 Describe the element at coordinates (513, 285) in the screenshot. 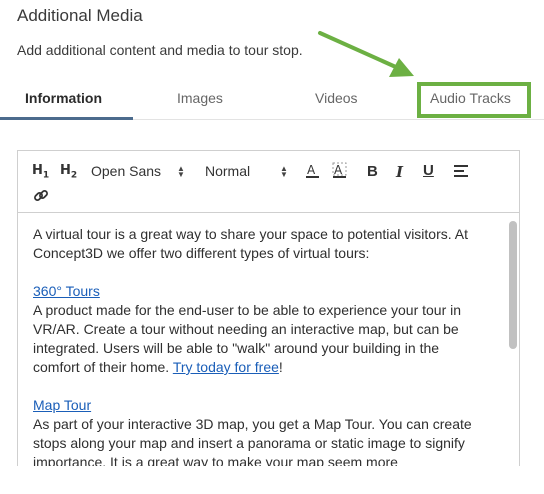

I see `scrollbar-thumb` at that location.